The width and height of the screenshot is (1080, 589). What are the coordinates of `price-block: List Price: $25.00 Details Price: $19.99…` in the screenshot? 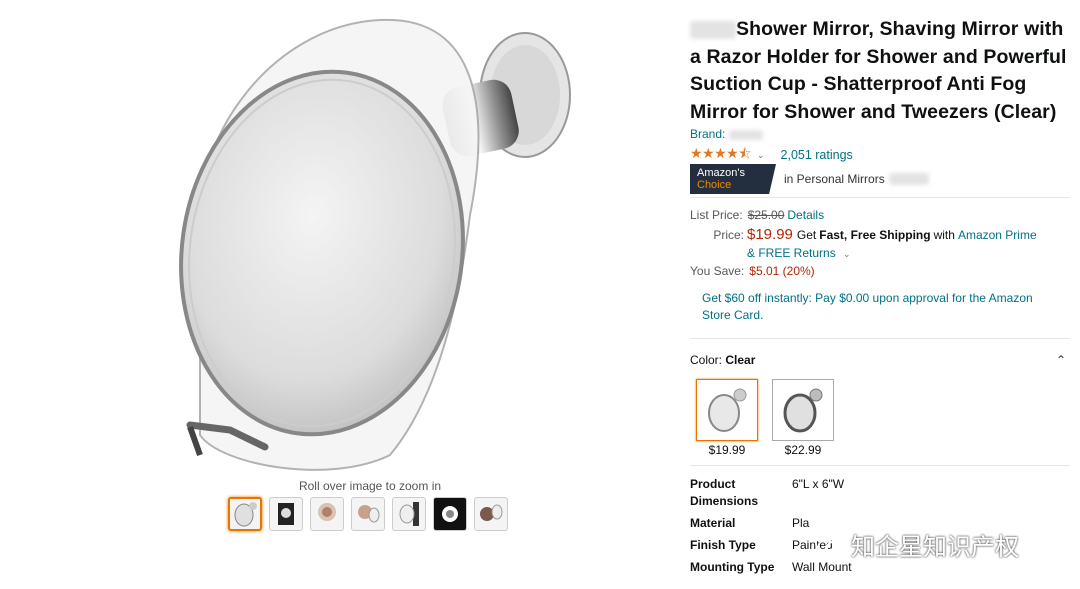 It's located at (880, 243).